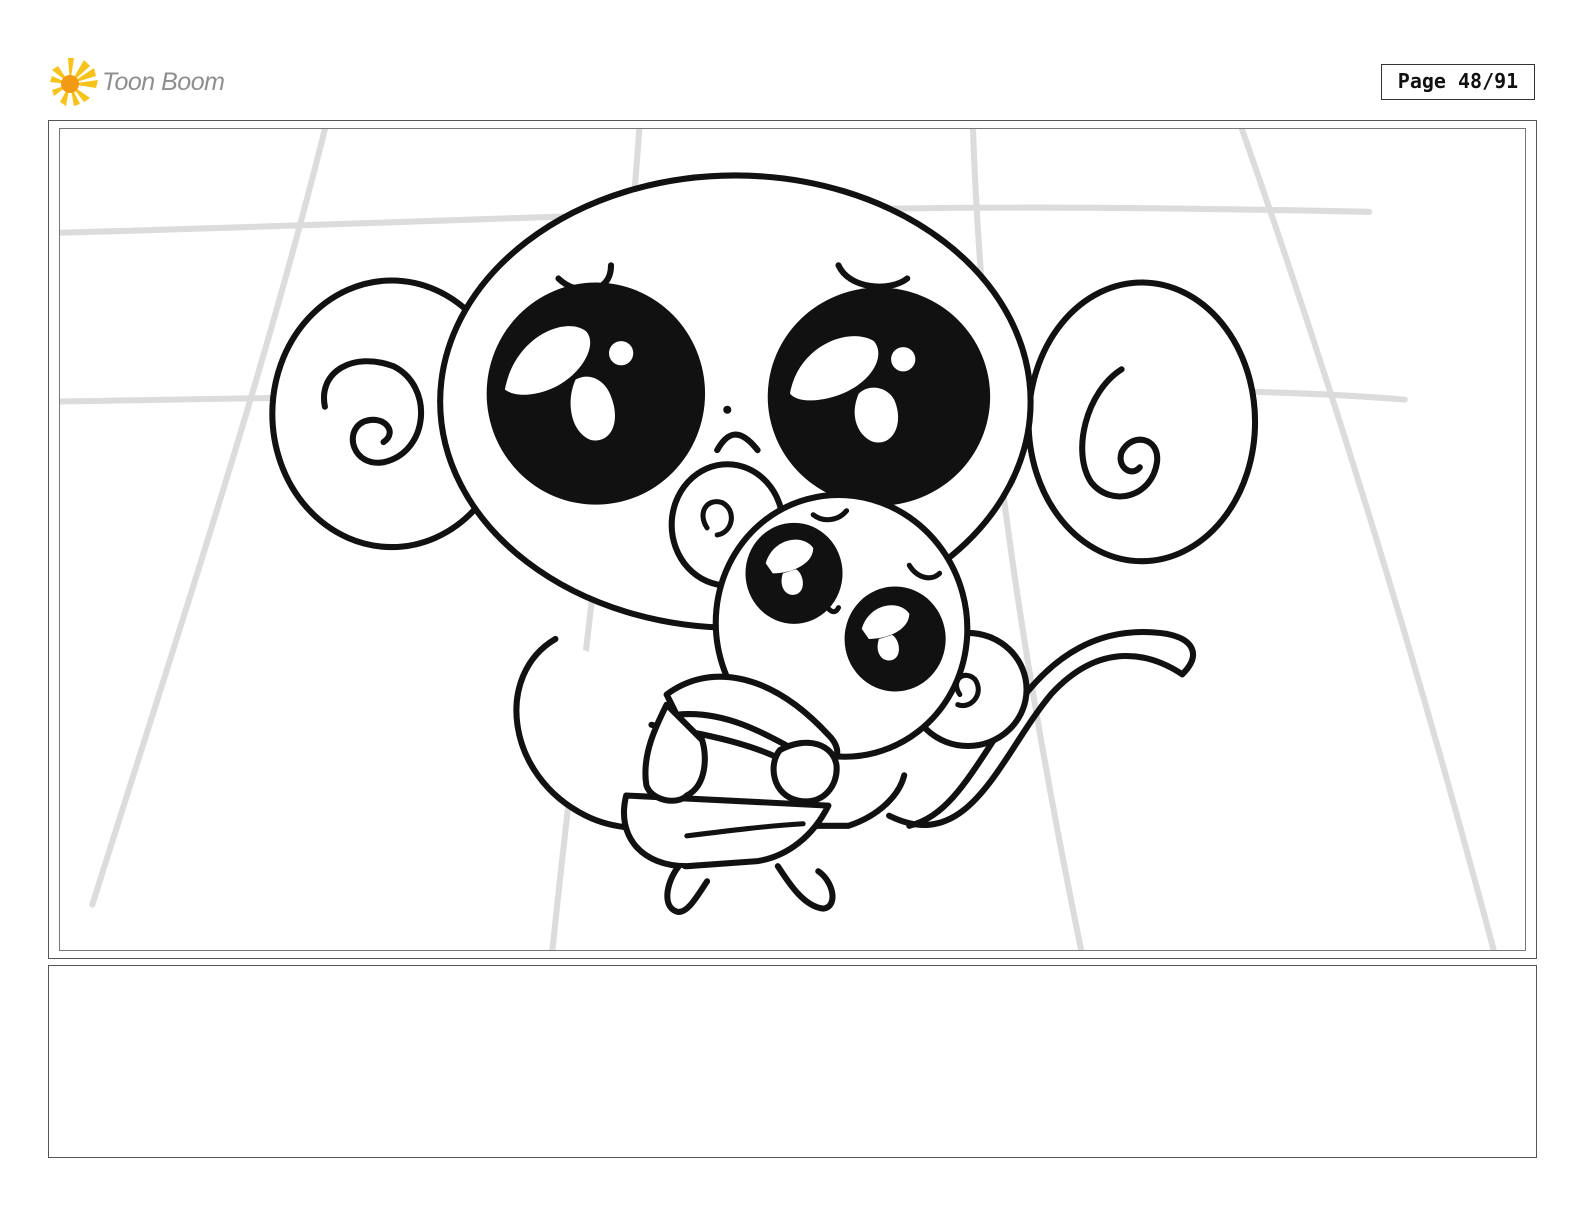  What do you see at coordinates (1142, 422) in the screenshot?
I see `parent-right-ear` at bounding box center [1142, 422].